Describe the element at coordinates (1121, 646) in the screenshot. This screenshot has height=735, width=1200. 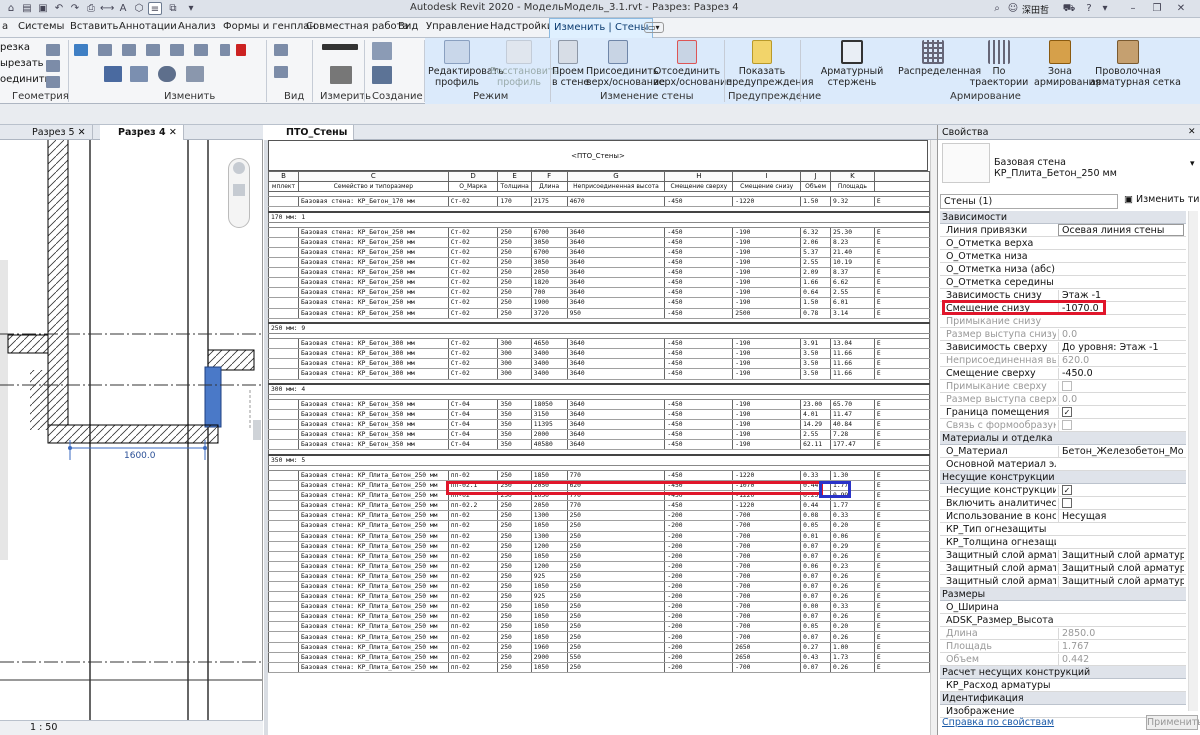
I see `property-value: 1.767` at that location.